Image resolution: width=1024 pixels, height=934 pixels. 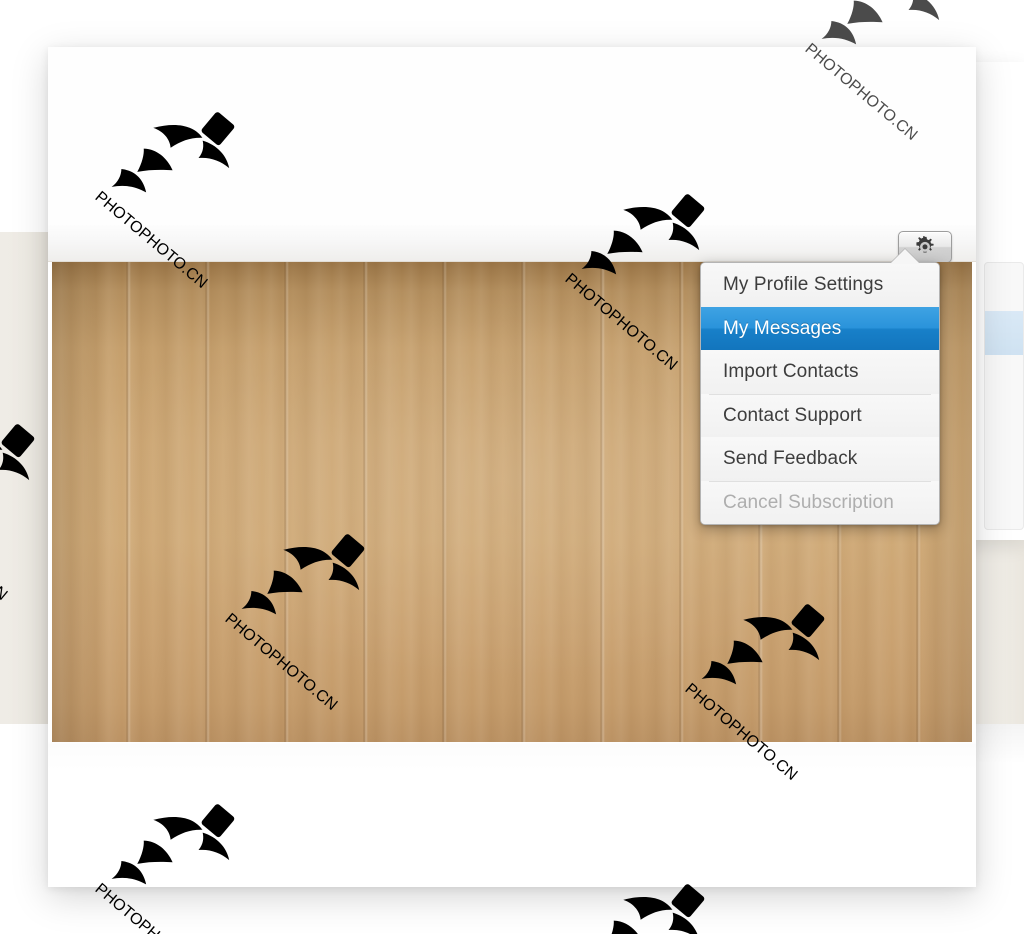 What do you see at coordinates (820, 372) in the screenshot?
I see `menu-item-import-contacts: Import Contacts` at bounding box center [820, 372].